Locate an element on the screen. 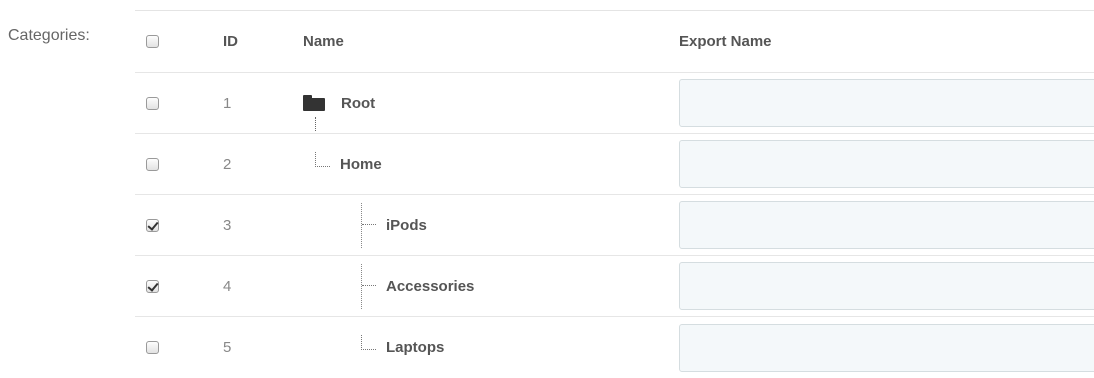 The image size is (1094, 378). column-header-id: ID is located at coordinates (230, 41).